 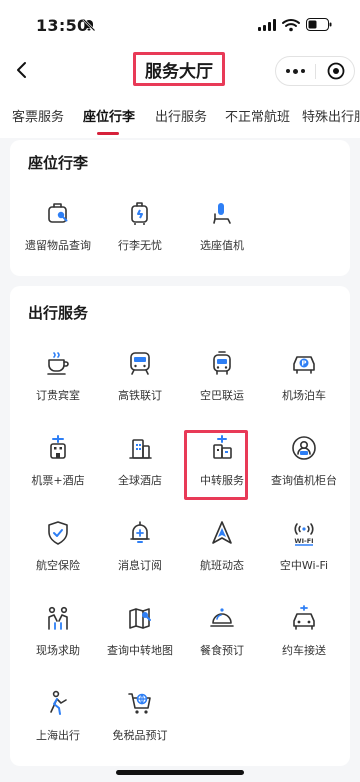 I want to click on service-label: 航班动态, so click(x=222, y=565).